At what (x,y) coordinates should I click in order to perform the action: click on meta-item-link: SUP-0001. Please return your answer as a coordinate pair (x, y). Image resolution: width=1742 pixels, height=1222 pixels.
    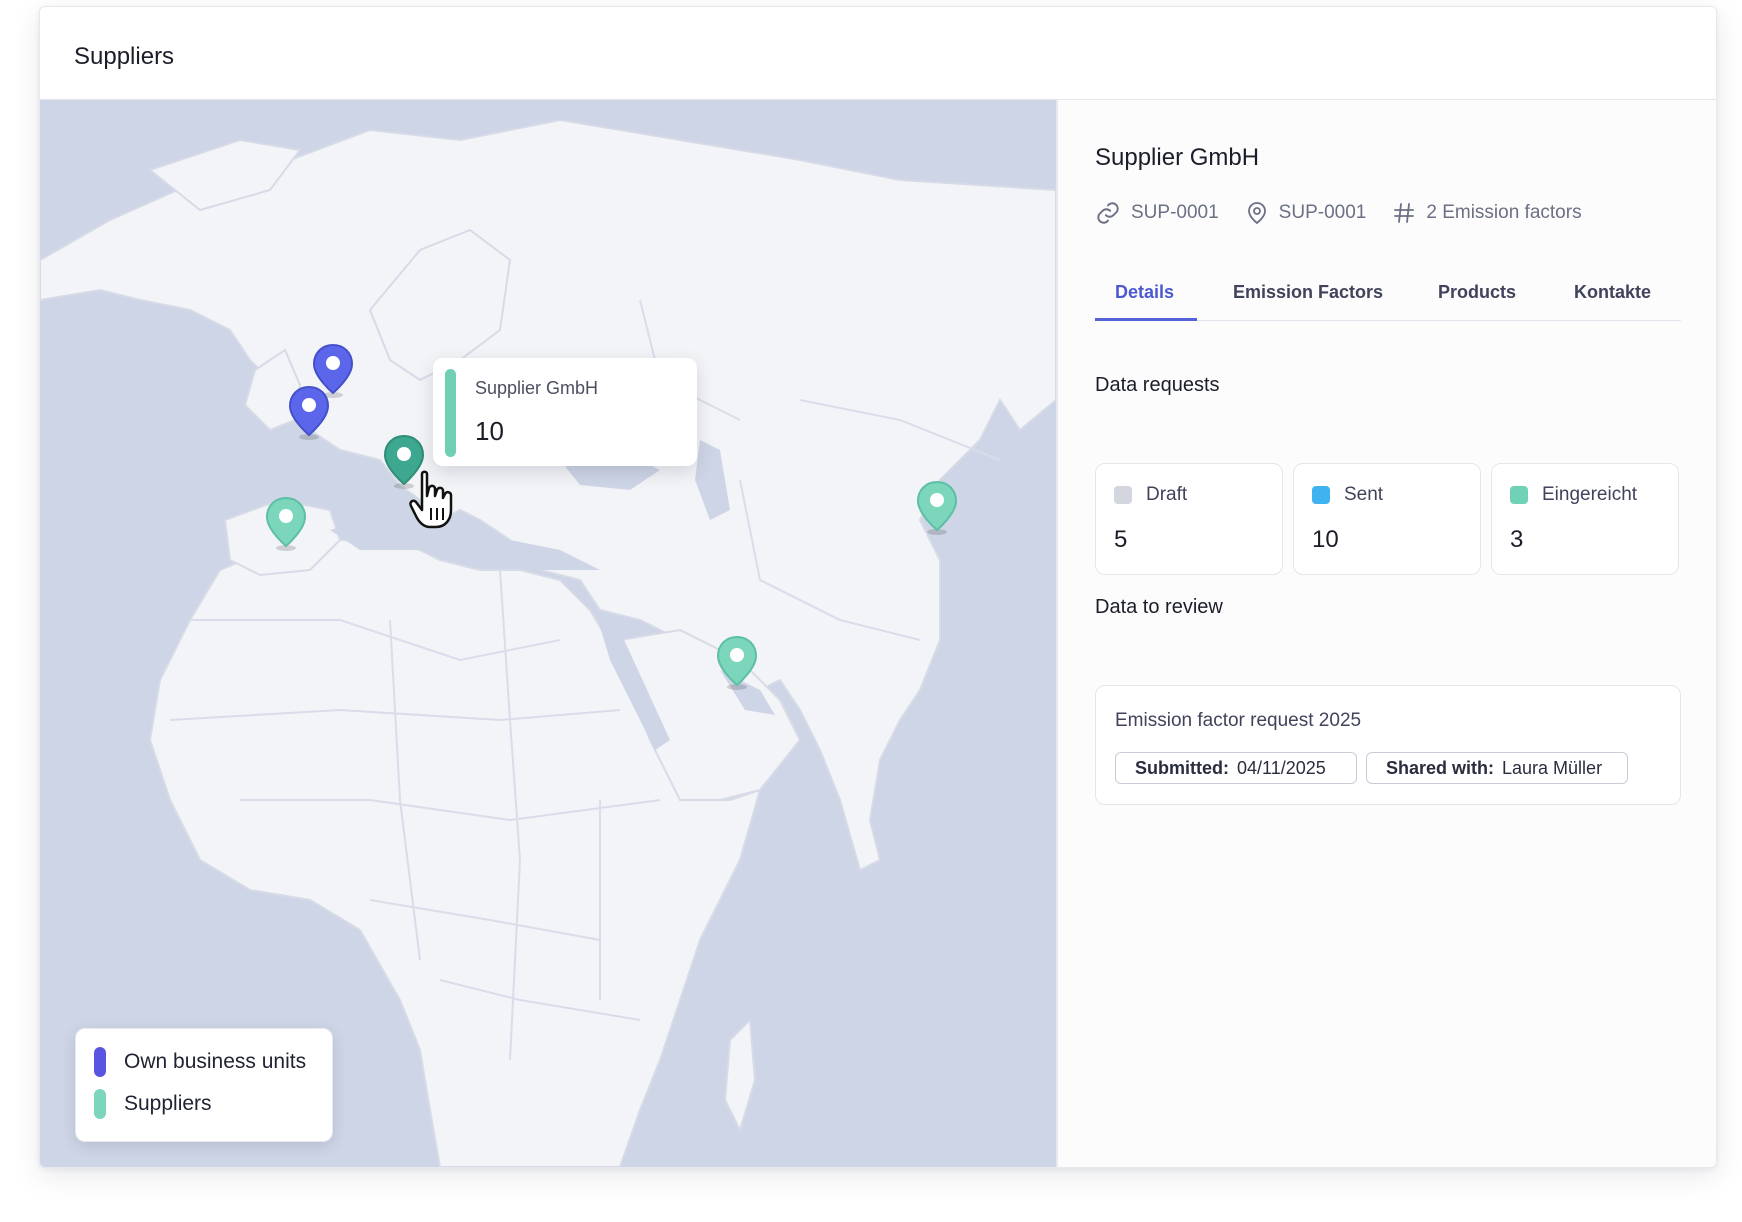
    Looking at the image, I should click on (1157, 213).